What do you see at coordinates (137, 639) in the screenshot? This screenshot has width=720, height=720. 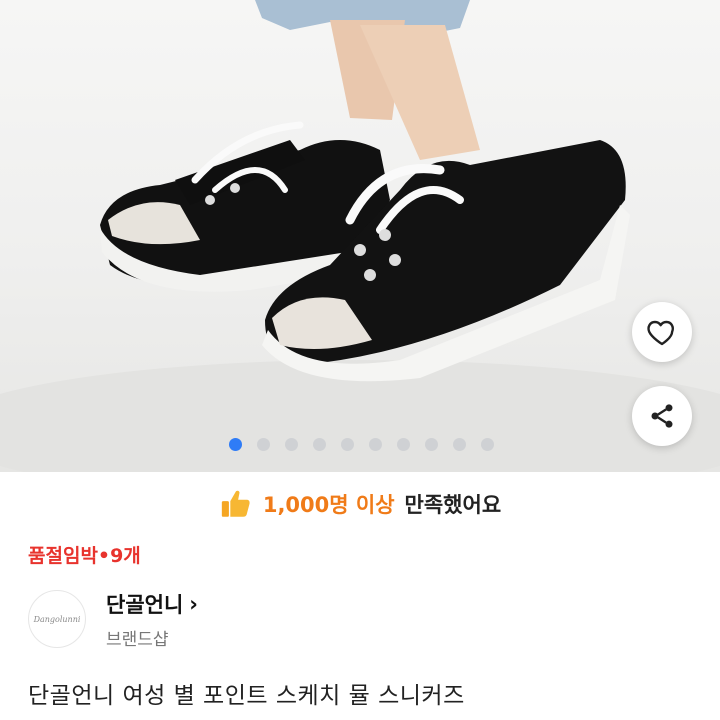 I see `seller-type: 브랜드샵` at bounding box center [137, 639].